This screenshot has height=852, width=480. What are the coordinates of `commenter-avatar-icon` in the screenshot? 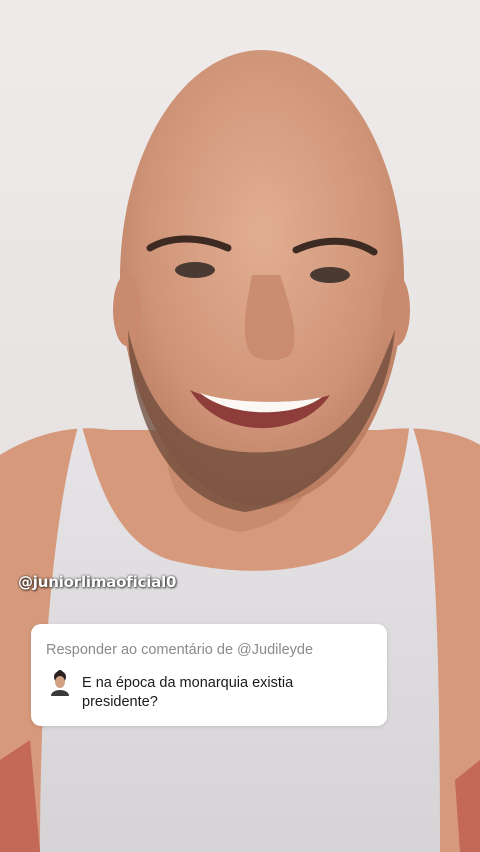 It's located at (60, 683).